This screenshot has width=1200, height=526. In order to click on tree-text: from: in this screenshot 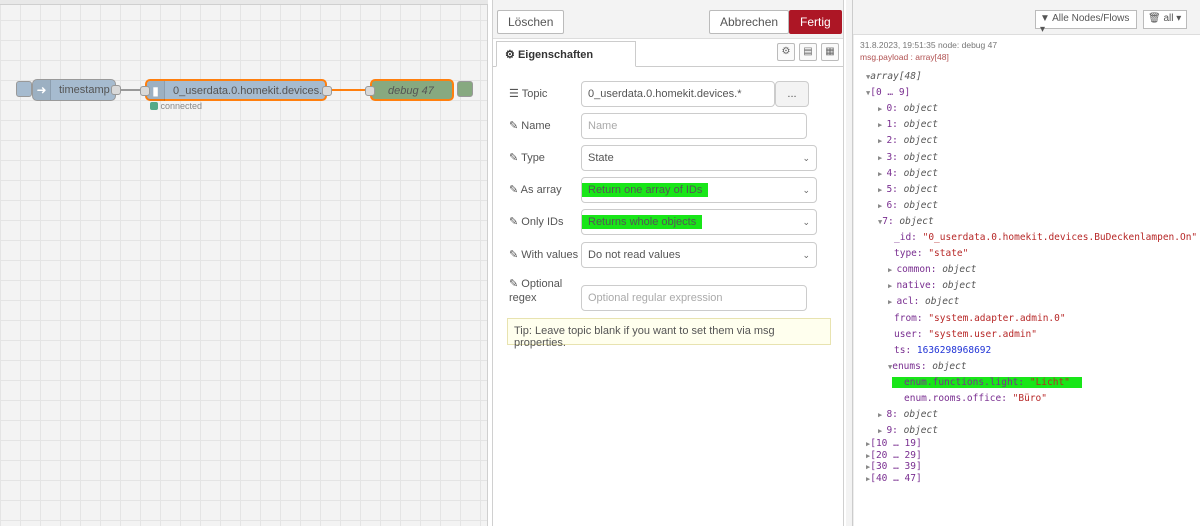, I will do `click(911, 318)`.